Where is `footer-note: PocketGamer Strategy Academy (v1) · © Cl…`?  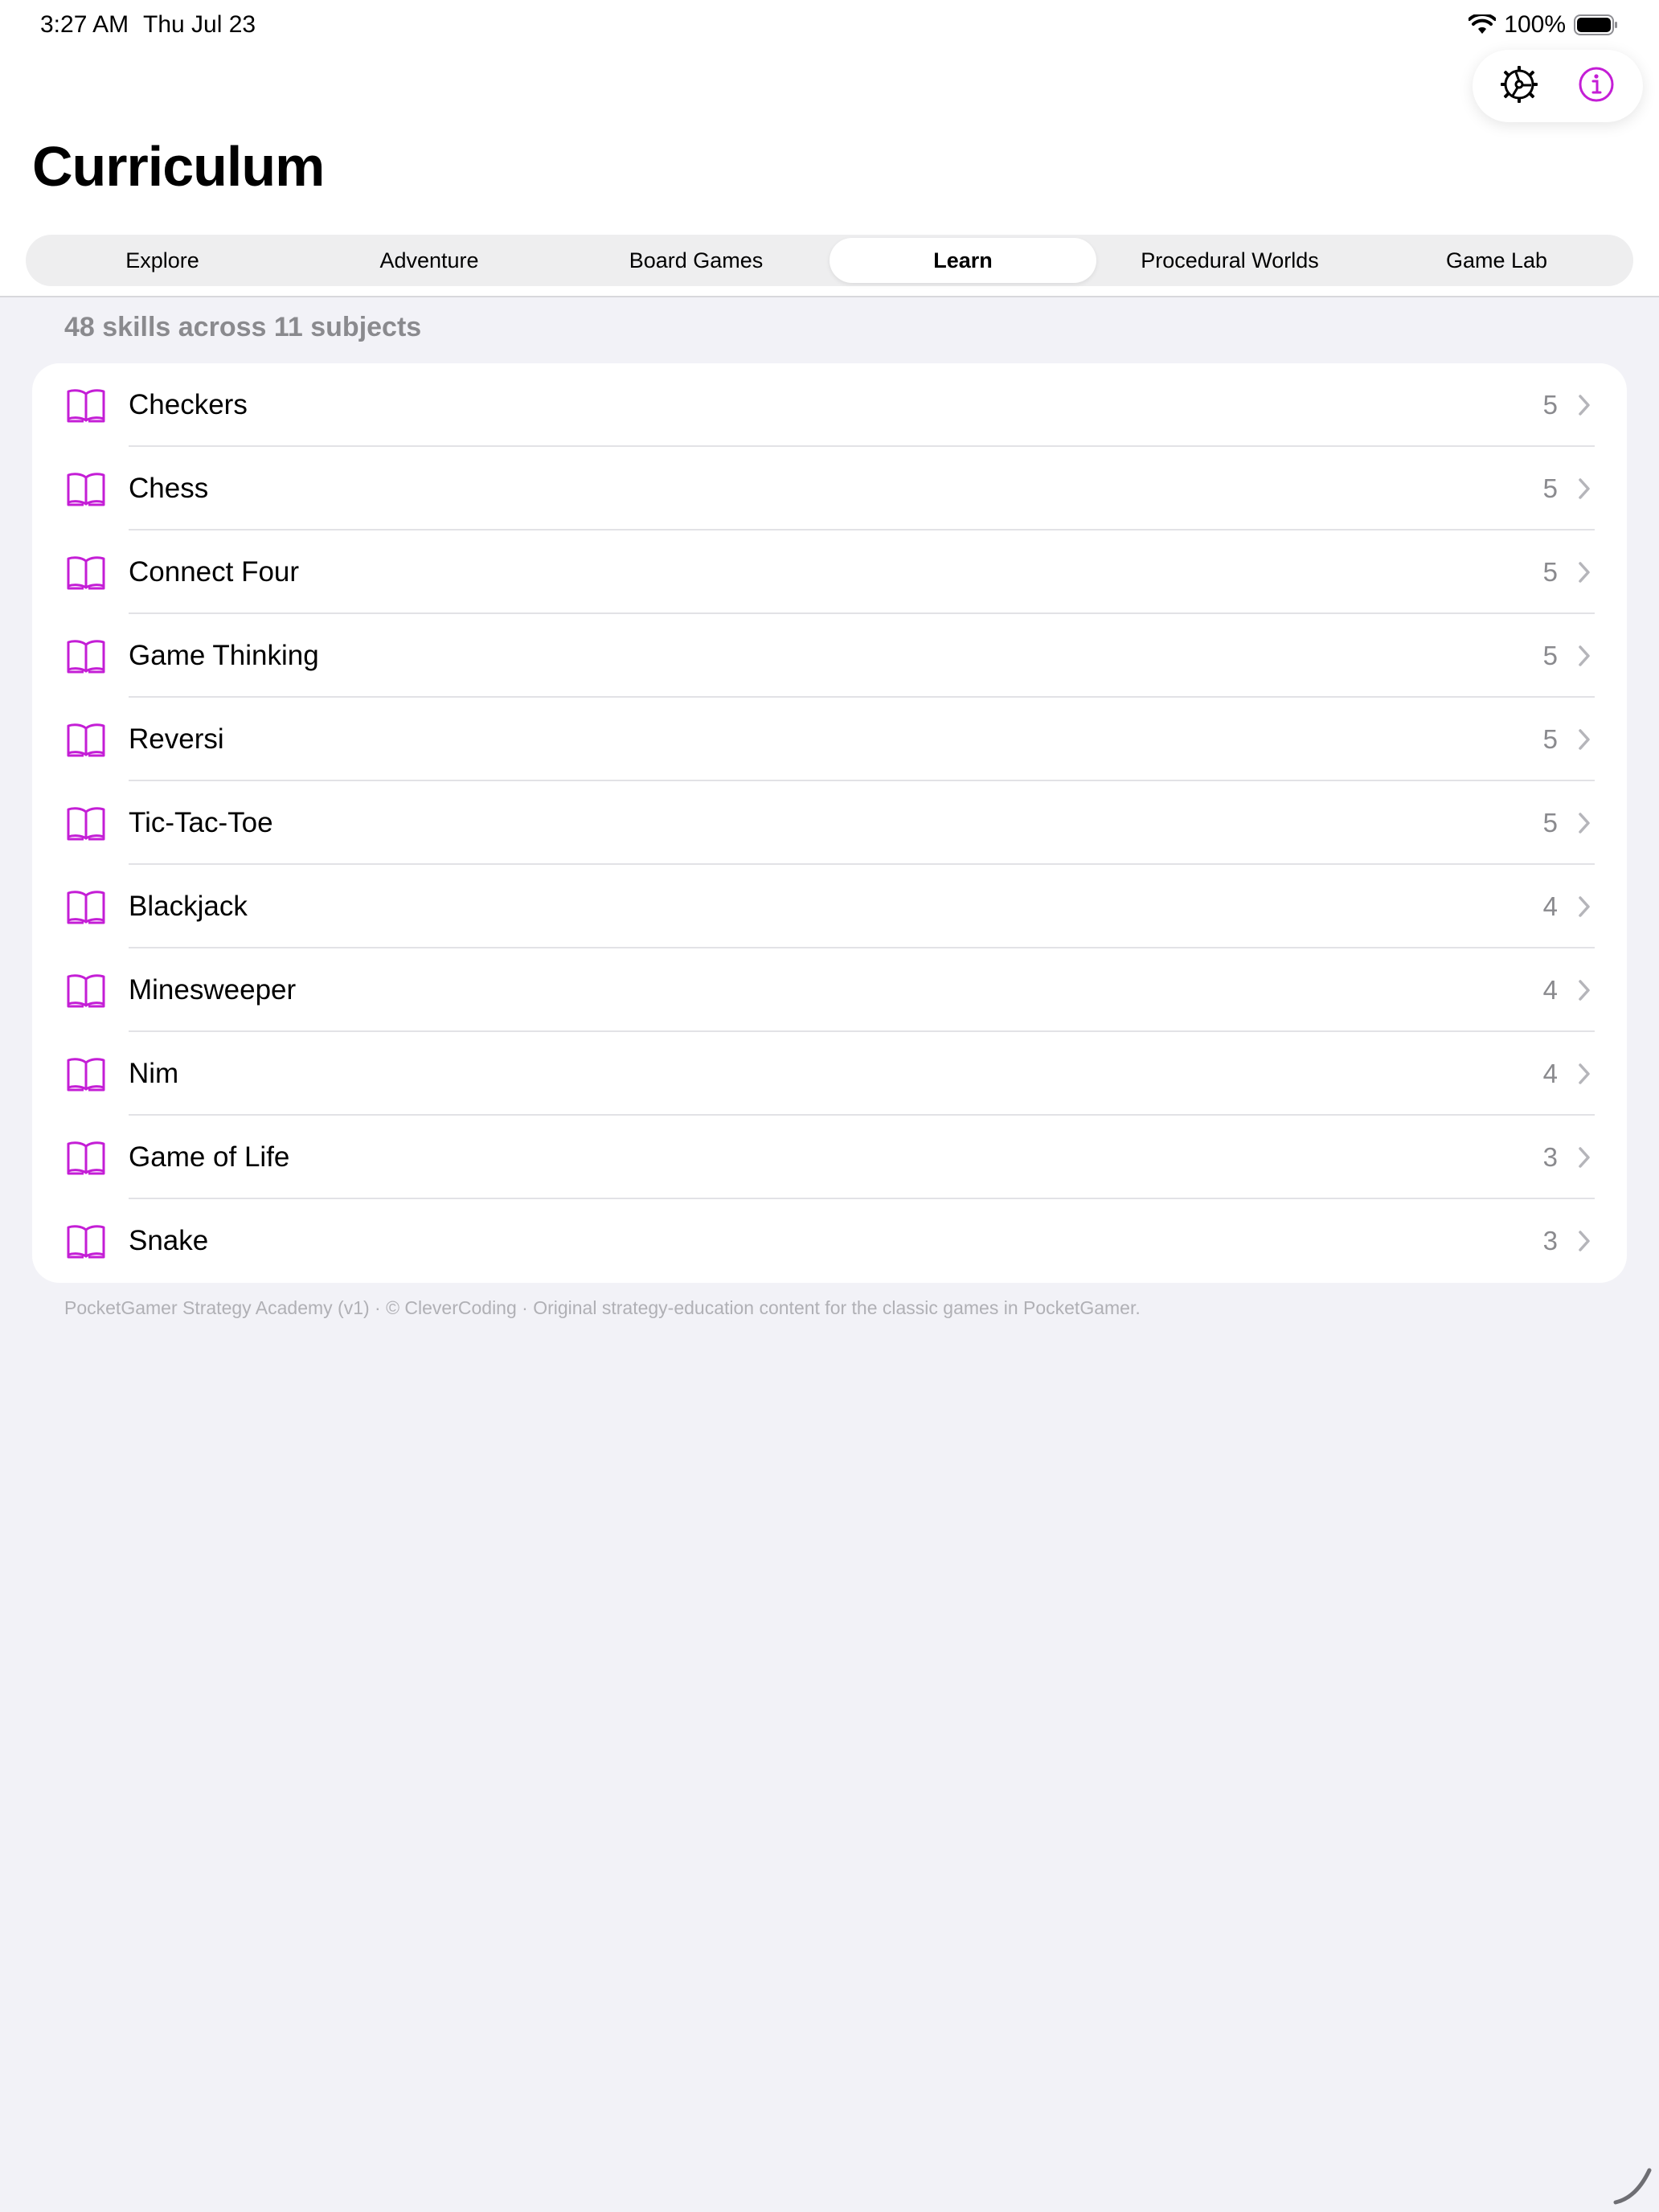 footer-note: PocketGamer Strategy Academy (v1) · © Cl… is located at coordinates (602, 1307).